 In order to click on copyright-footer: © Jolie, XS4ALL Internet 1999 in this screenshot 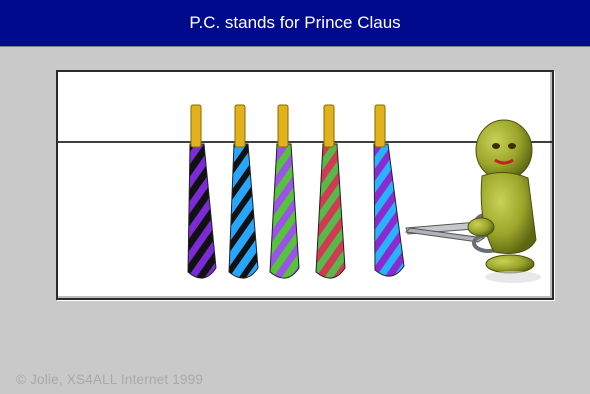, I will do `click(110, 379)`.